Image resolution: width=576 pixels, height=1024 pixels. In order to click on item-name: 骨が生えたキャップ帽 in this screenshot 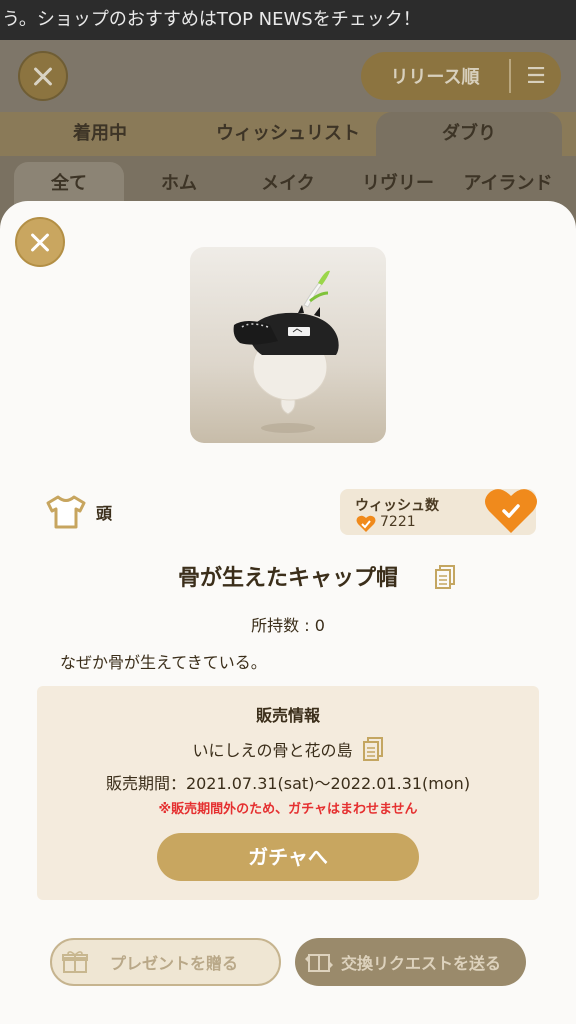, I will do `click(287, 578)`.